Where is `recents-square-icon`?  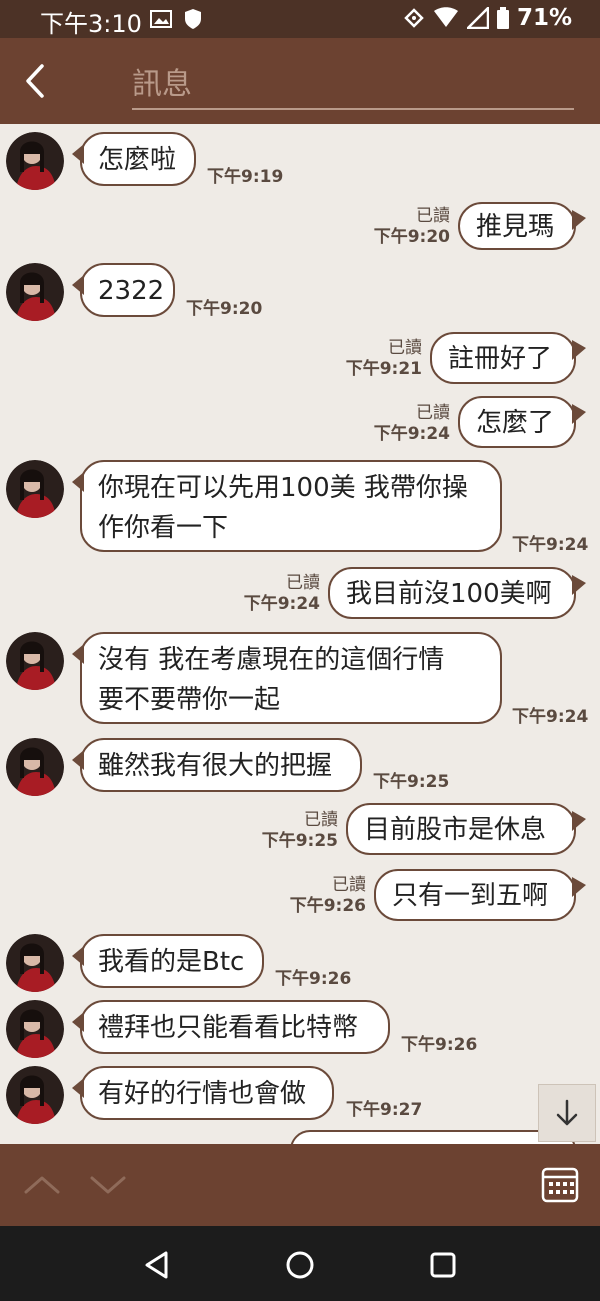 recents-square-icon is located at coordinates (443, 1265).